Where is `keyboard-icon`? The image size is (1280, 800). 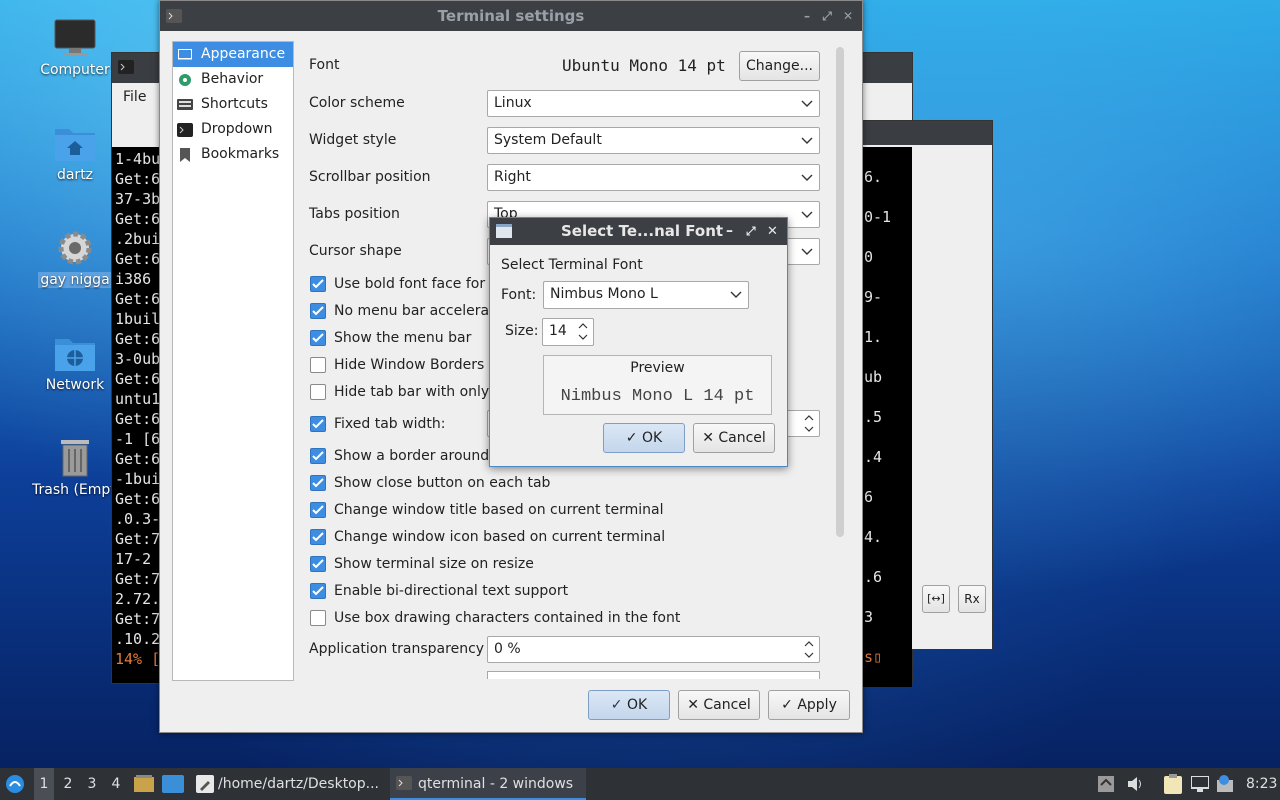
keyboard-icon is located at coordinates (185, 105).